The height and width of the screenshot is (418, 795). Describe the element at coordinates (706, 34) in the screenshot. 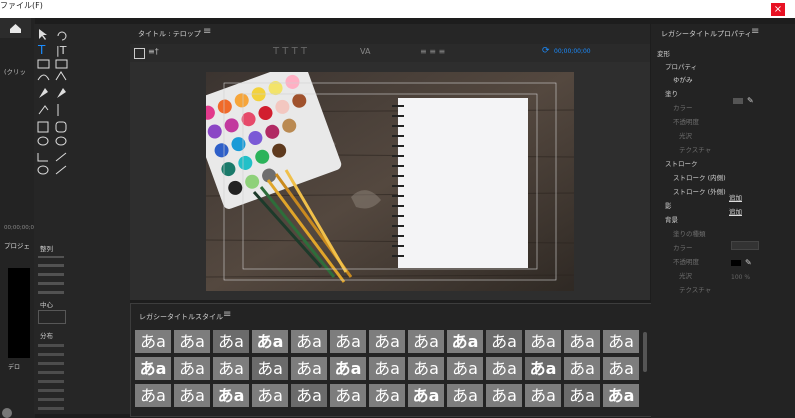

I see `props-panel-title: レガシータイトルプロパティ` at that location.